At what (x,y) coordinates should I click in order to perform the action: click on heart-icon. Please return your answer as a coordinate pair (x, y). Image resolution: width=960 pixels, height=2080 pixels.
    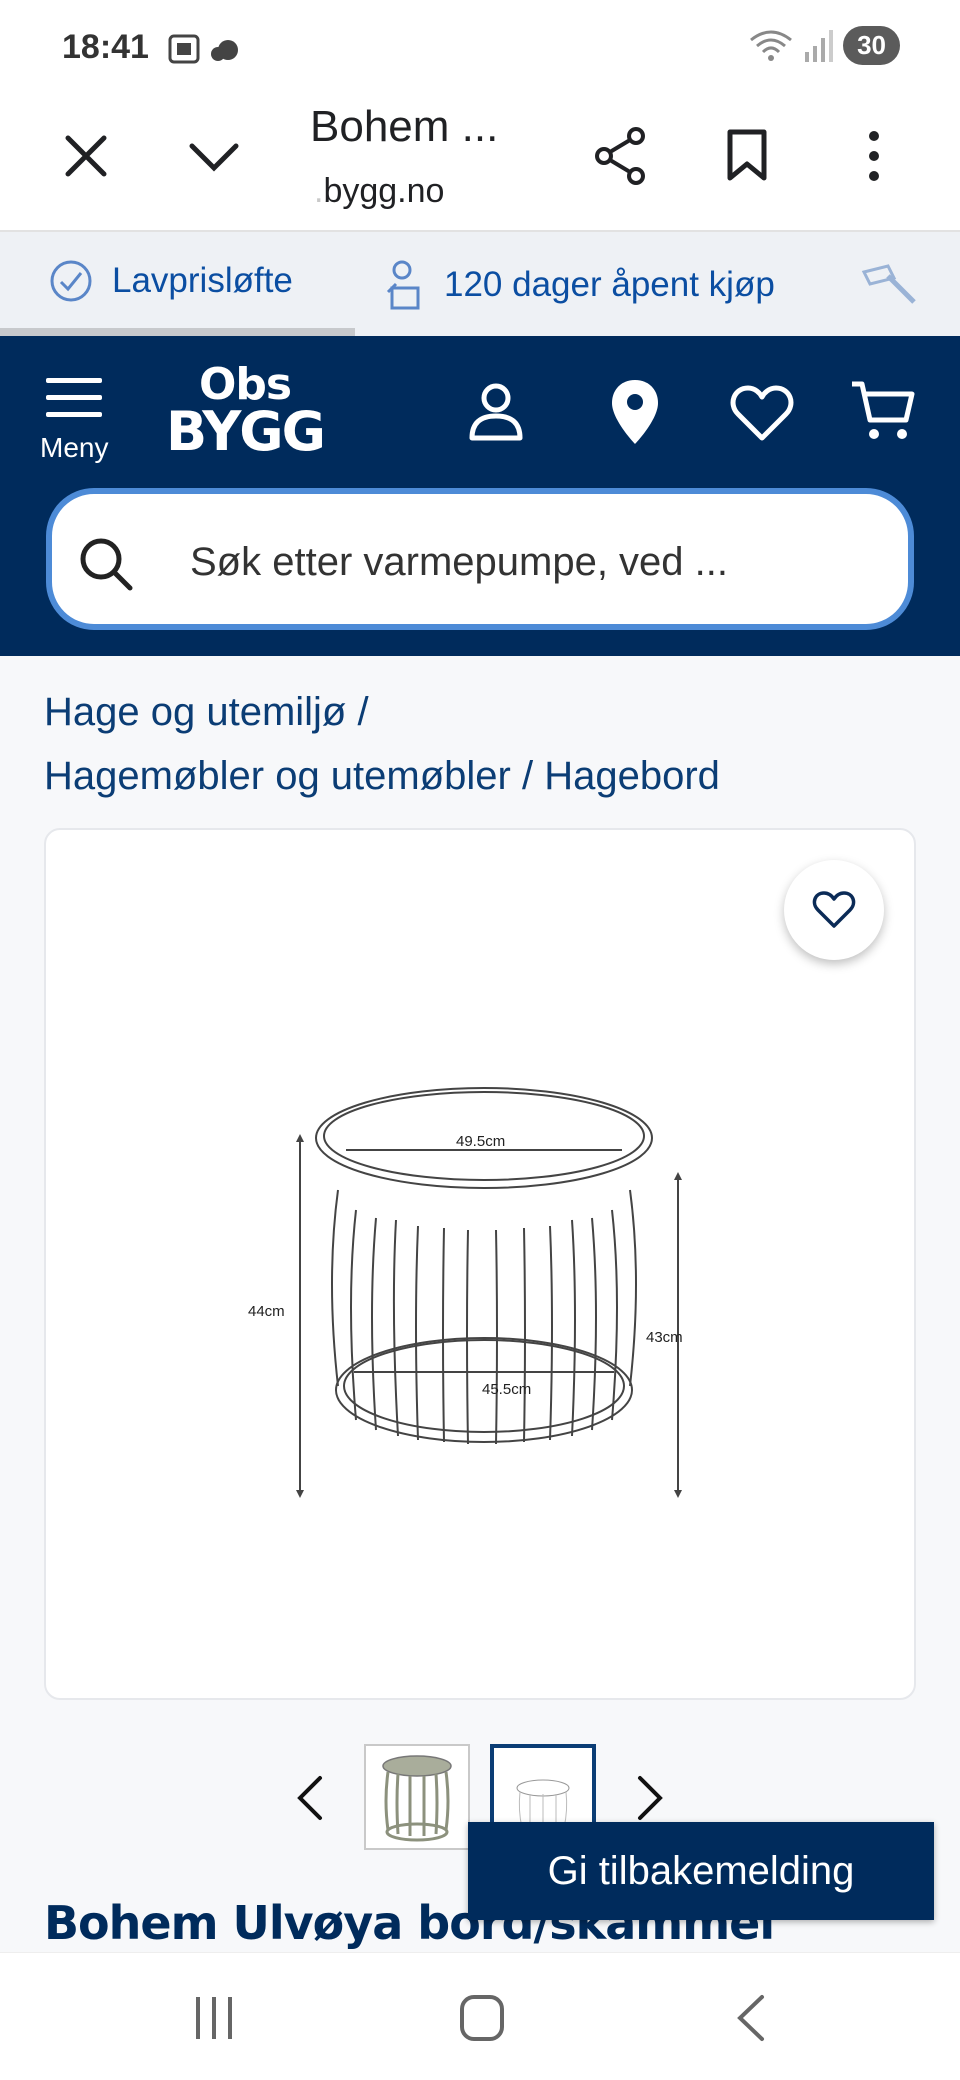
    Looking at the image, I should click on (762, 413).